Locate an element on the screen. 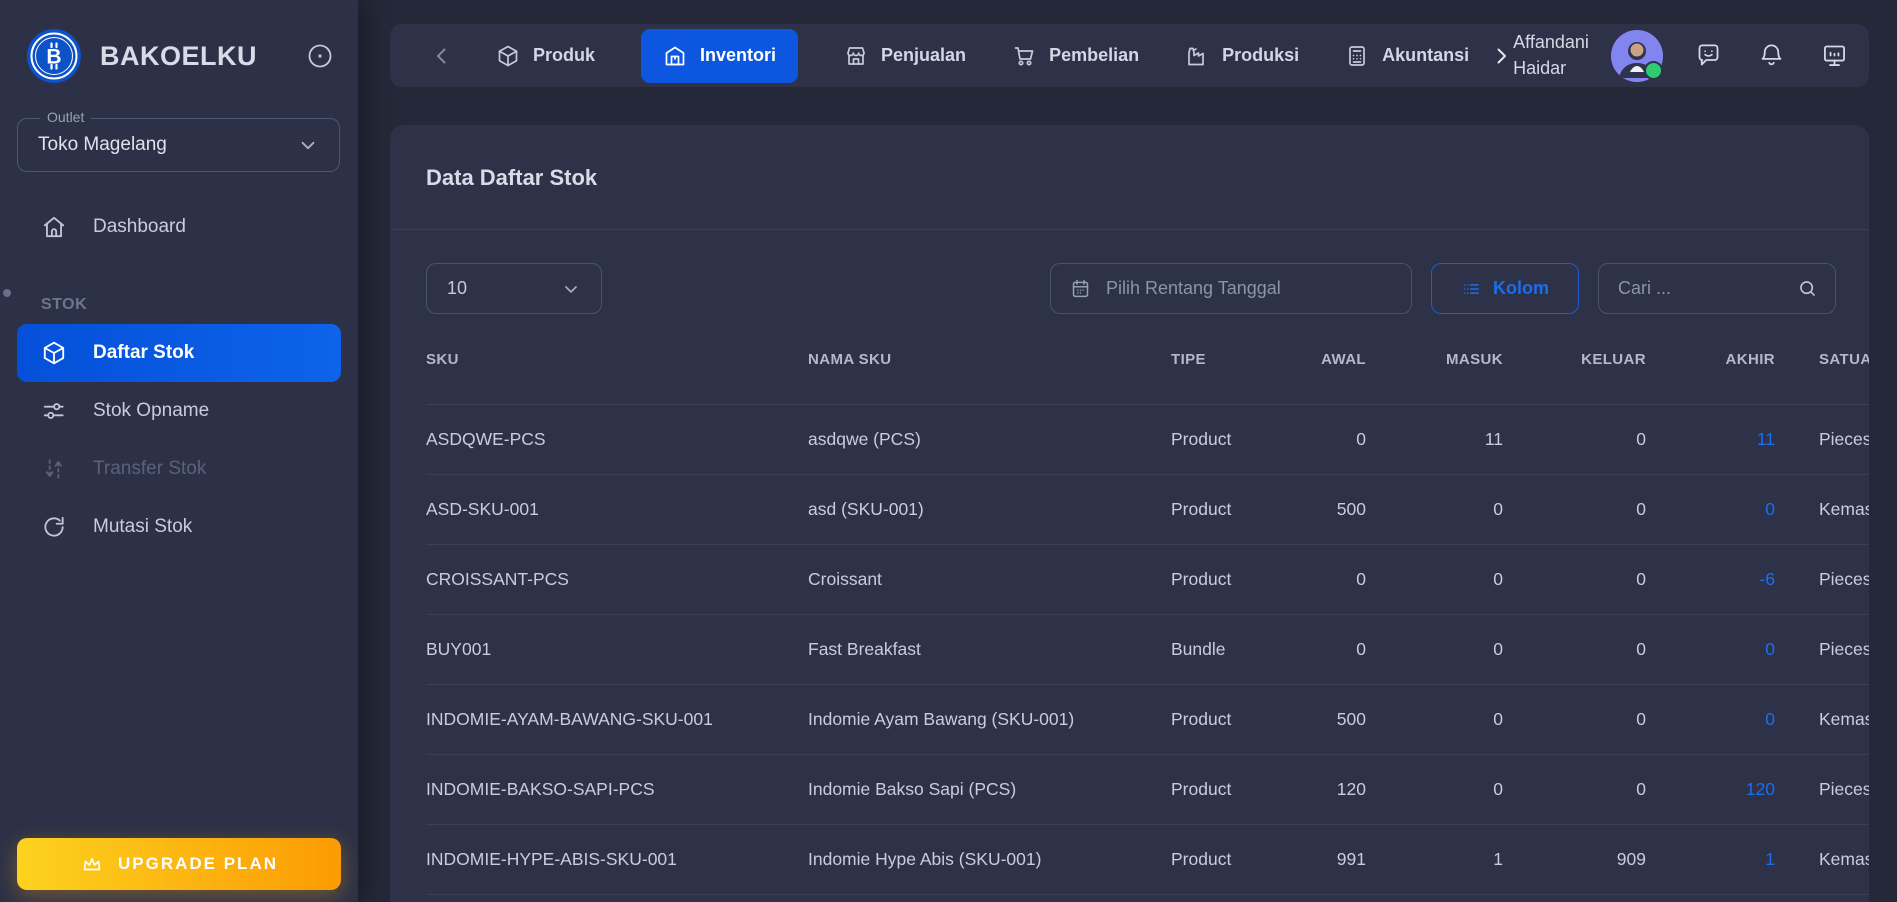 This screenshot has height=902, width=1897. user-name-line1: Affandani is located at coordinates (1551, 42).